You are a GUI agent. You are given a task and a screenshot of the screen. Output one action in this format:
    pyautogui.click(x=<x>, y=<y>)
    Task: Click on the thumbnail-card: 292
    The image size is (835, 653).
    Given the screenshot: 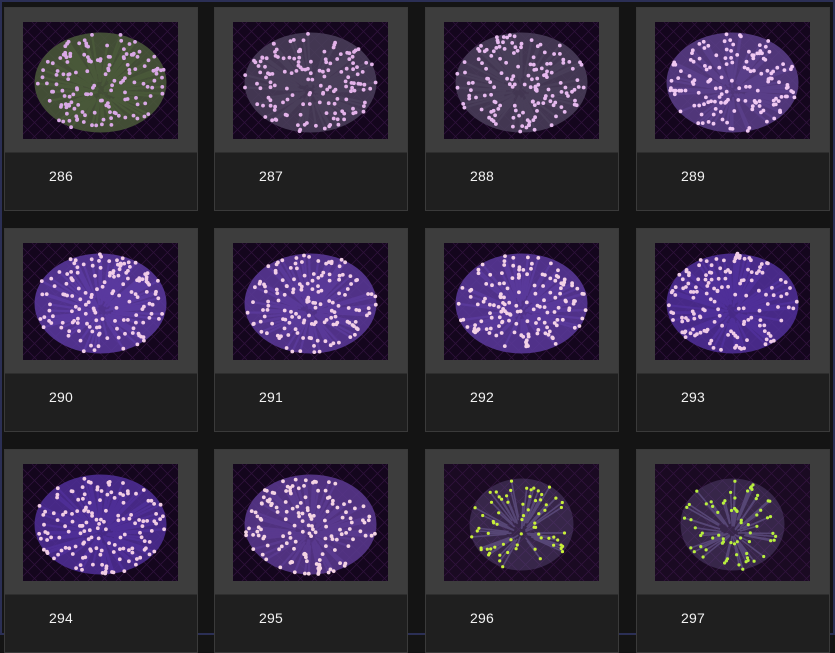 What is the action you would take?
    pyautogui.click(x=522, y=330)
    